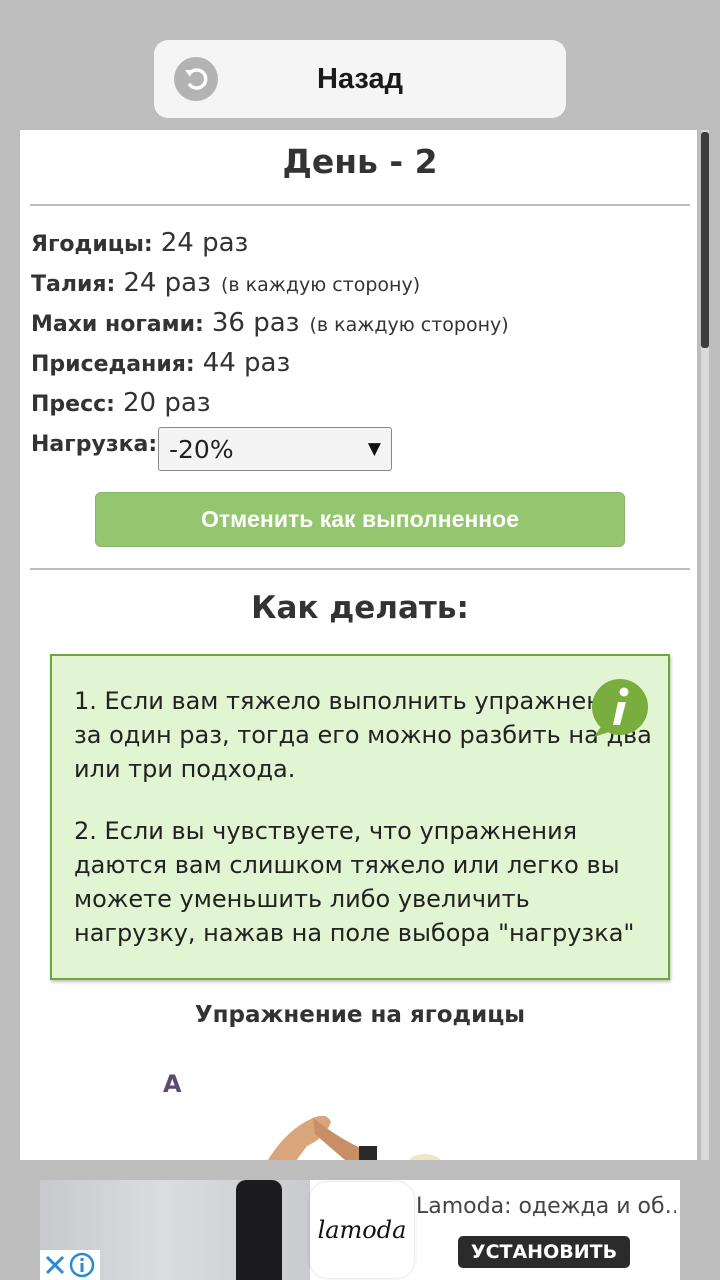 The image size is (720, 1280). What do you see at coordinates (94, 444) in the screenshot?
I see `load-label: Нагрузка:` at bounding box center [94, 444].